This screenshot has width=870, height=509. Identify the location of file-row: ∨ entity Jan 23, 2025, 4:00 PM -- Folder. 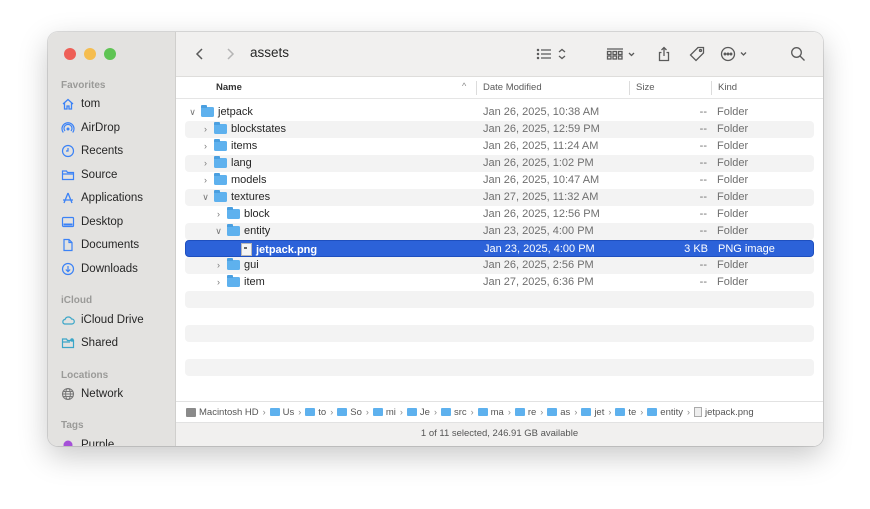
(499, 231).